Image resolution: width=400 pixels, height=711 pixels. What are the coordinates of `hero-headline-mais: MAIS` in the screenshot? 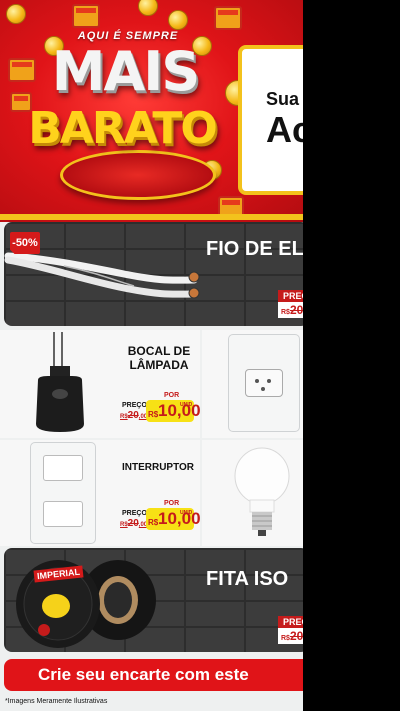 It's located at (126, 71).